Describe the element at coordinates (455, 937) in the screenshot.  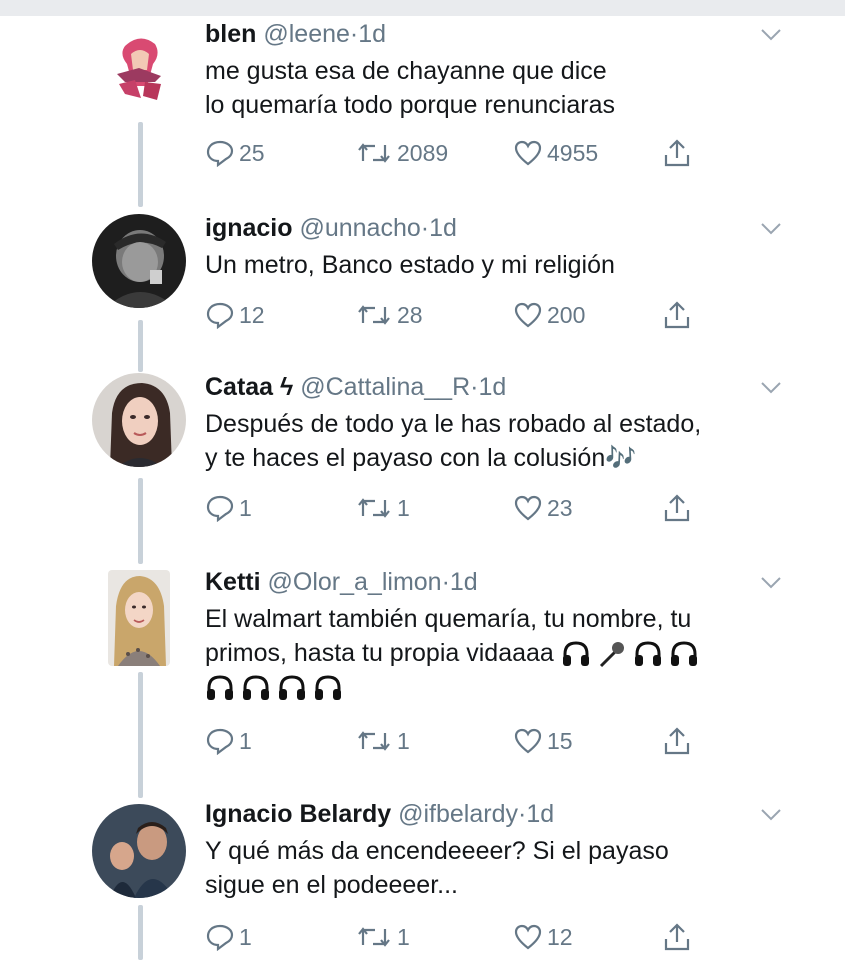
I see `tweet-actions: 1 1 12` at that location.